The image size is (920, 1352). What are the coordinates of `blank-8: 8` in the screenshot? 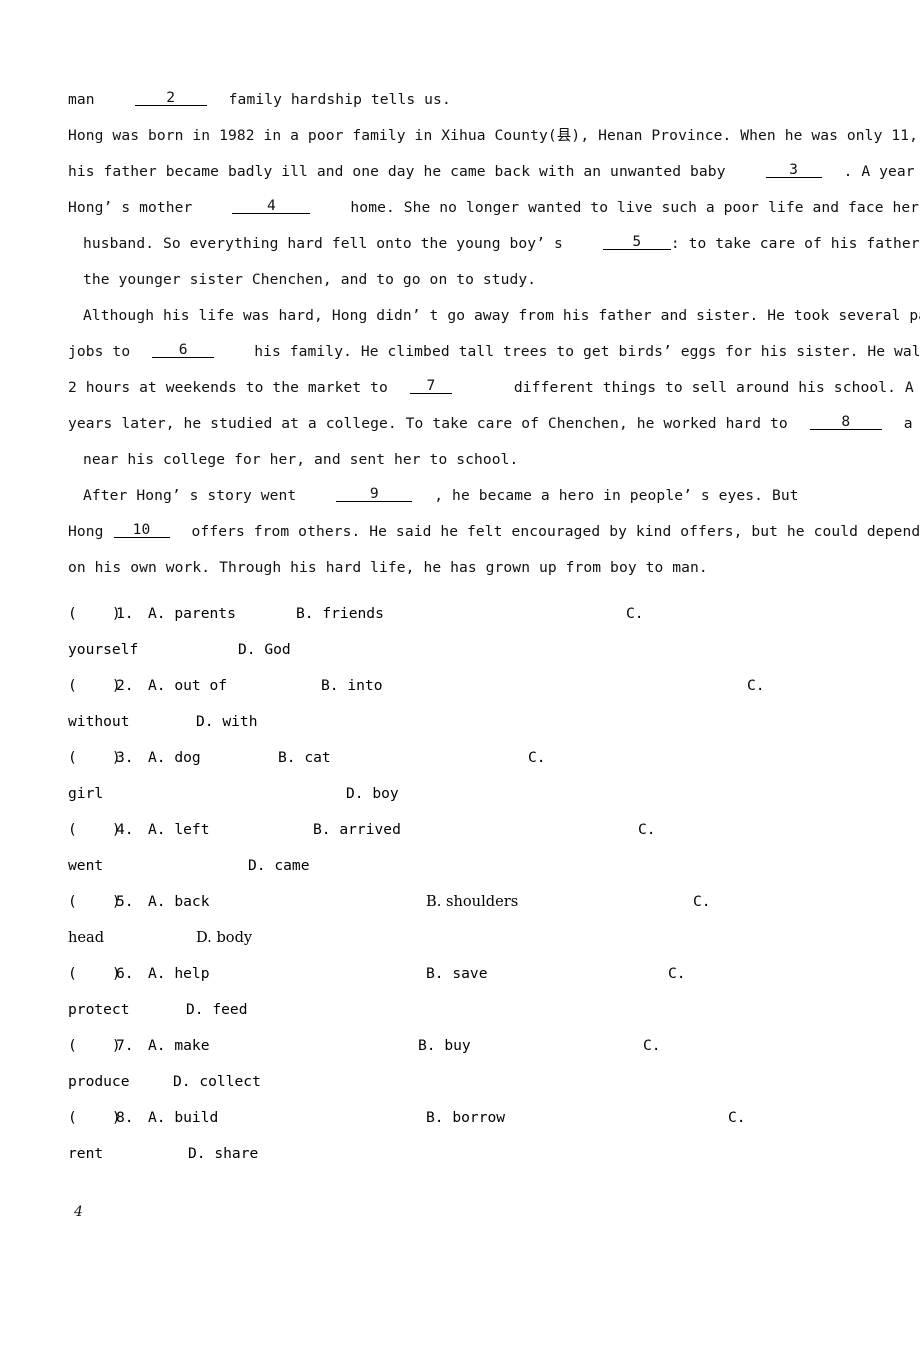 It's located at (845, 422).